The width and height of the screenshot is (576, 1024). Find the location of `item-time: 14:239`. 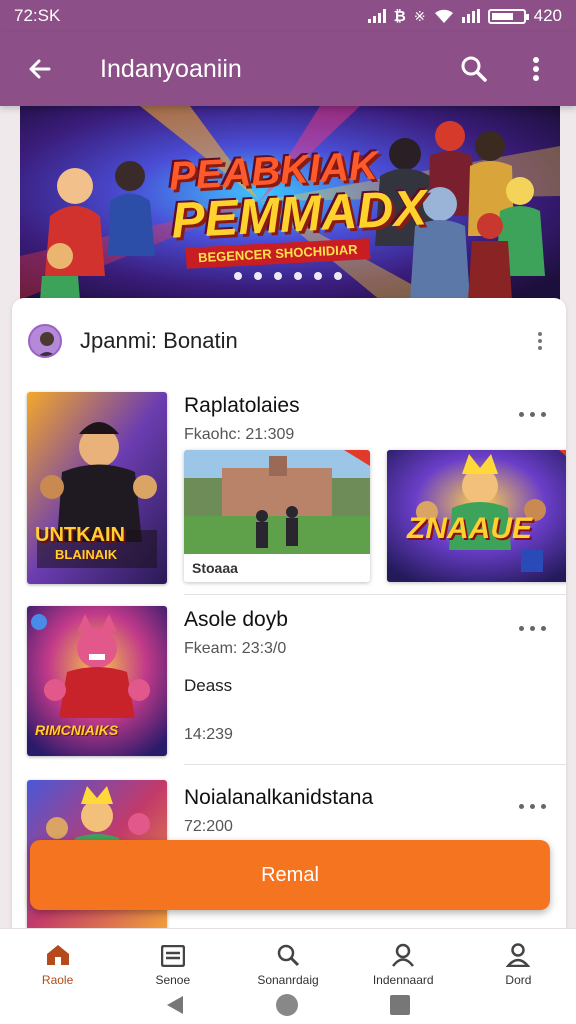

item-time: 14:239 is located at coordinates (208, 734).